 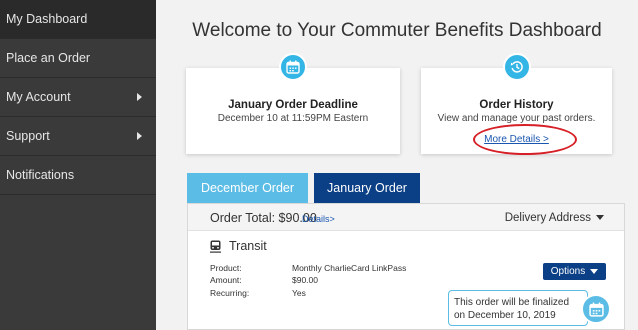 I want to click on deadline-title: January Order Deadline, so click(x=293, y=105).